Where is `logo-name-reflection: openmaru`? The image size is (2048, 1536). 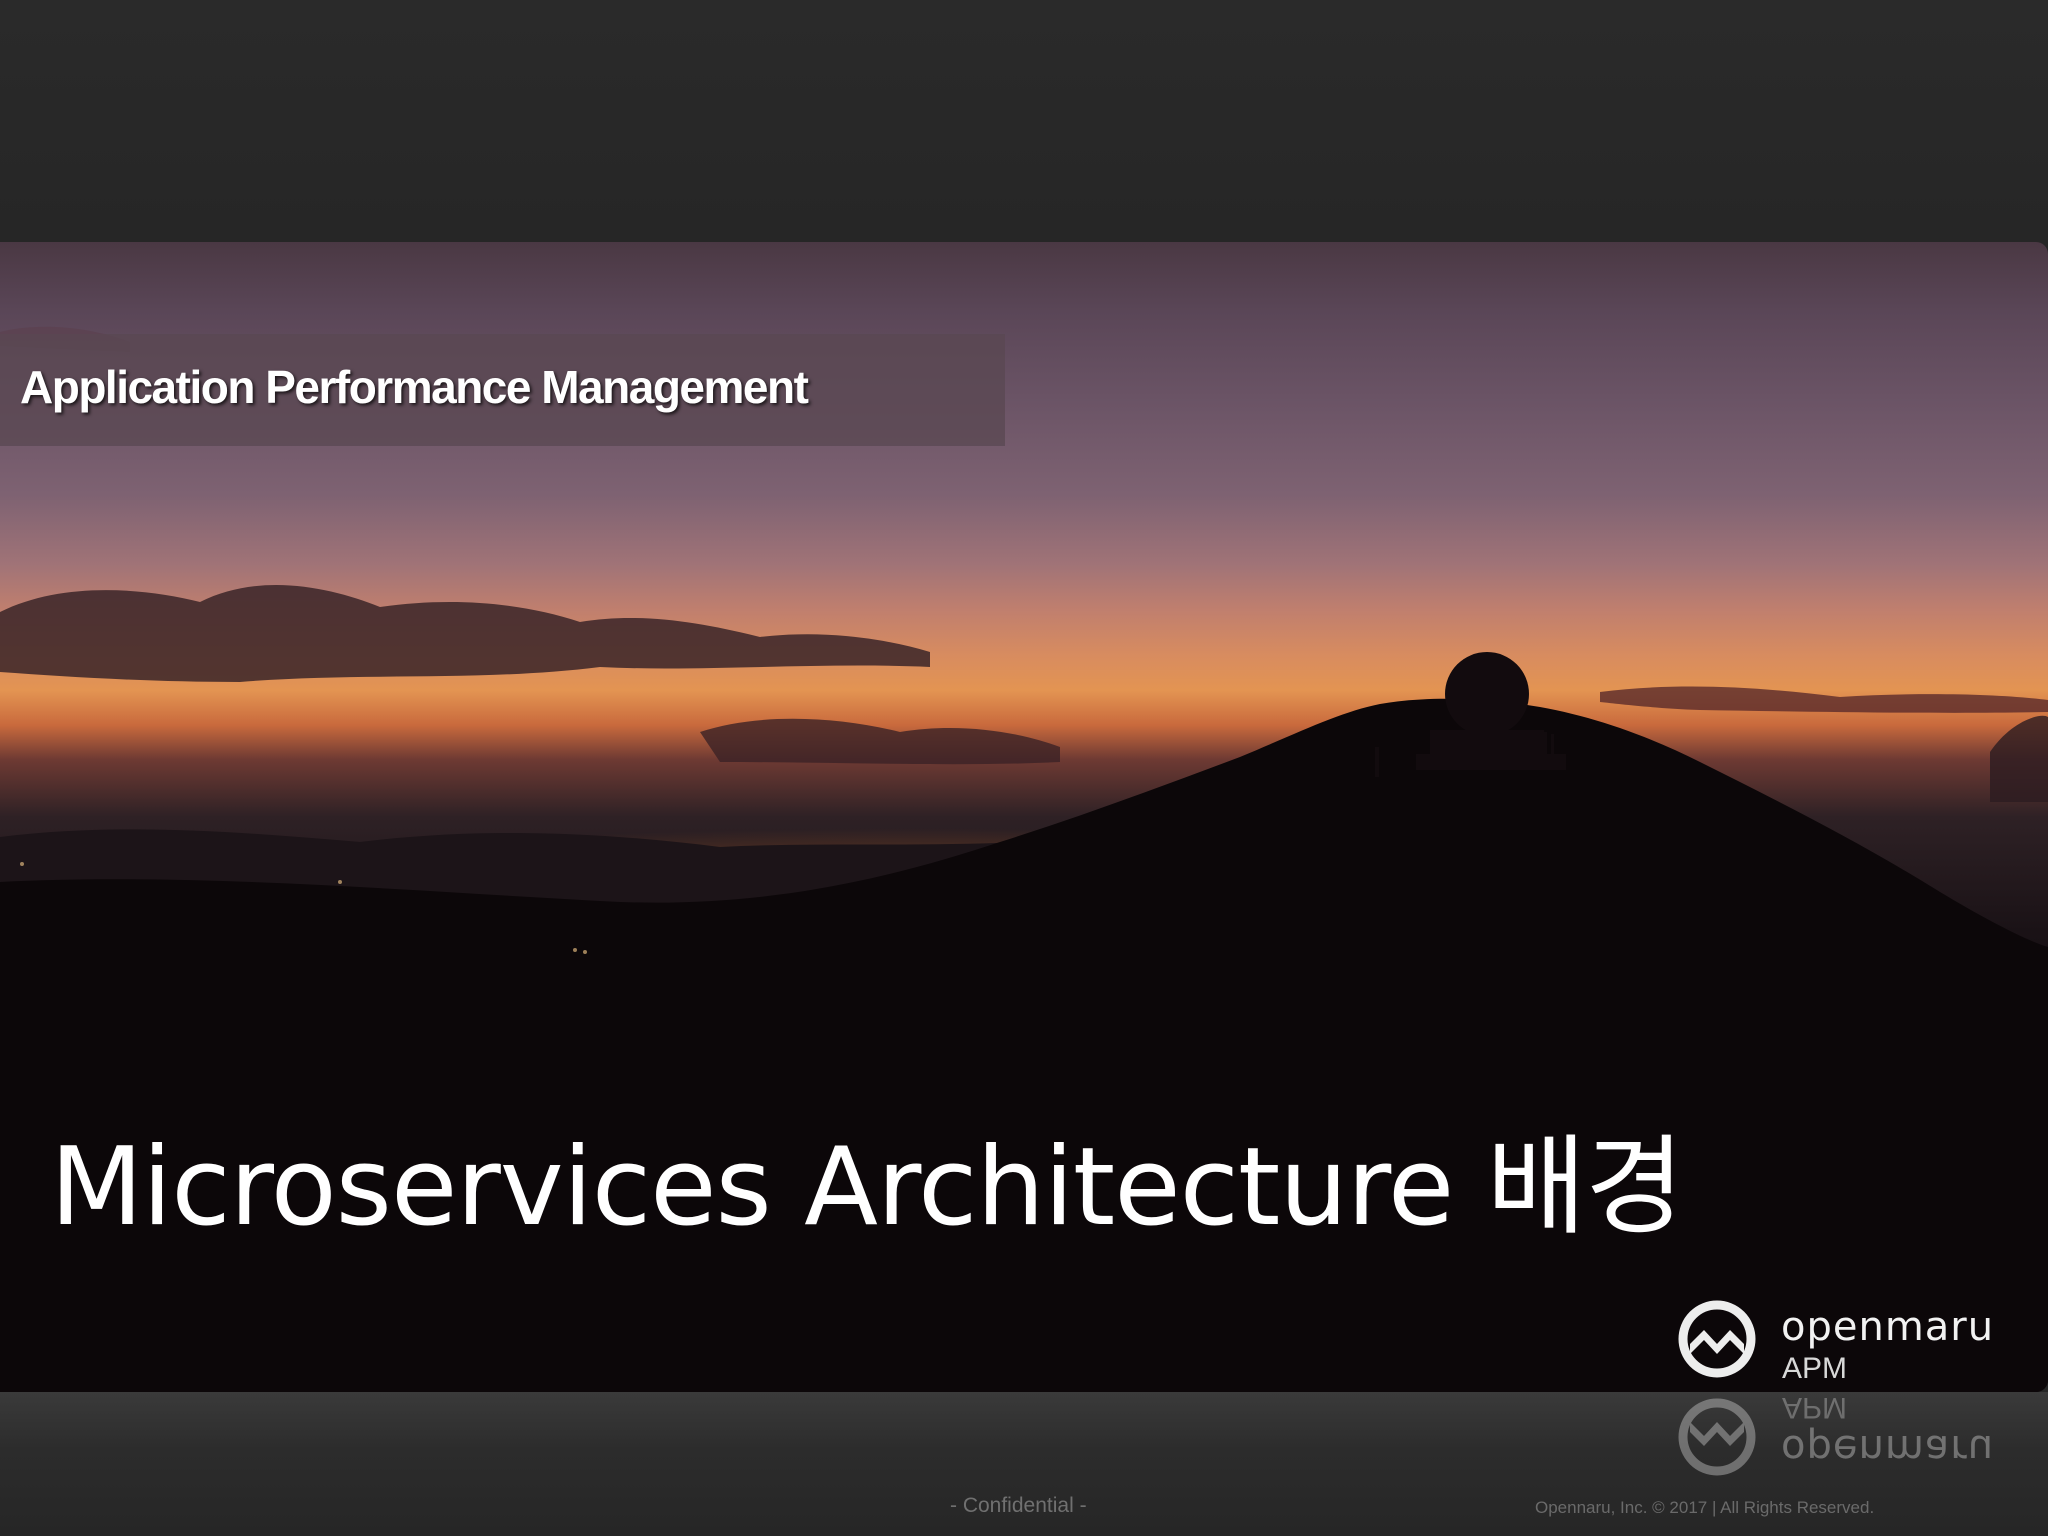
logo-name-reflection: openmaru is located at coordinates (1888, 1449).